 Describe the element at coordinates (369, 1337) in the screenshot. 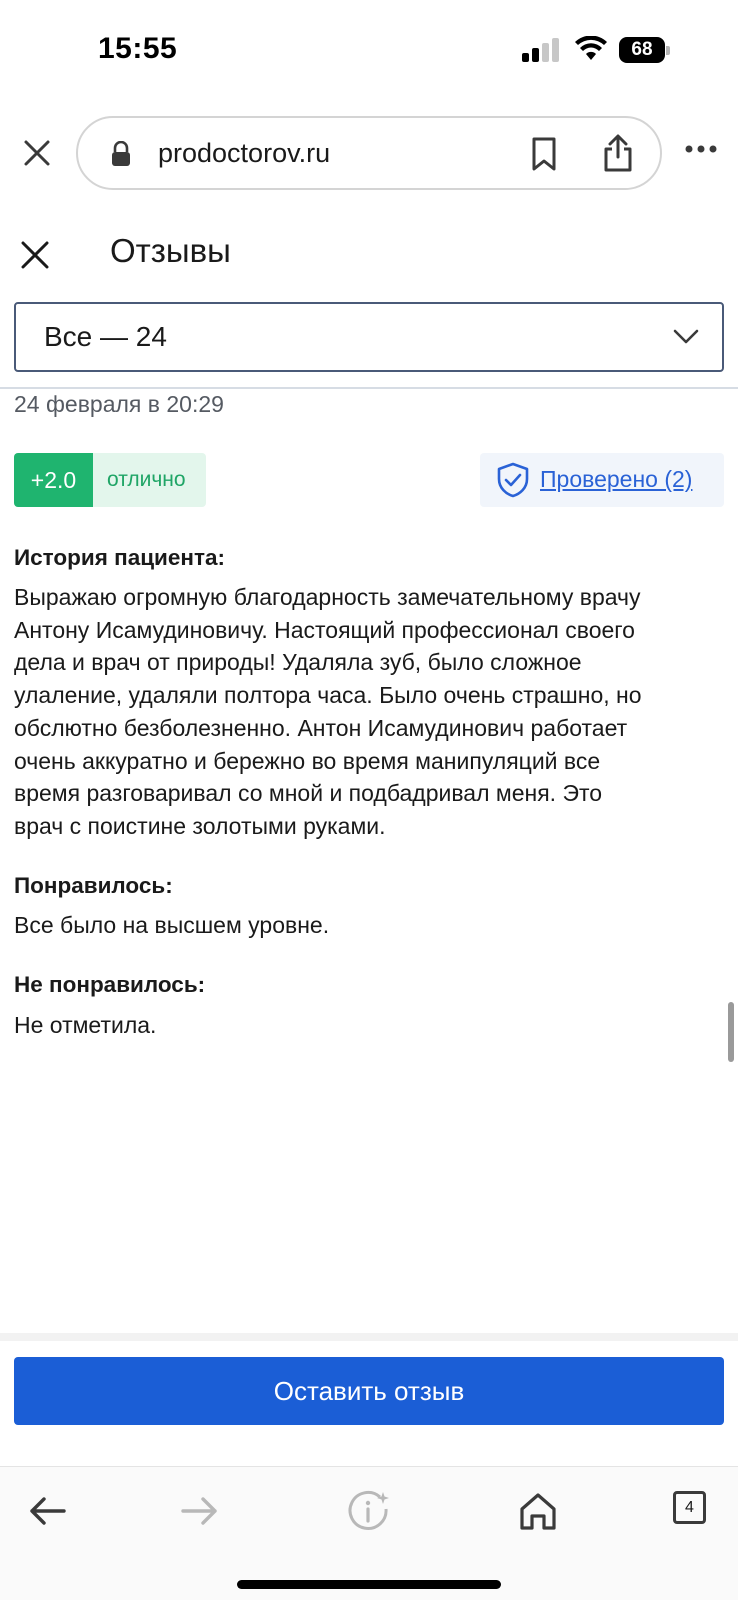

I see `content-fade` at that location.